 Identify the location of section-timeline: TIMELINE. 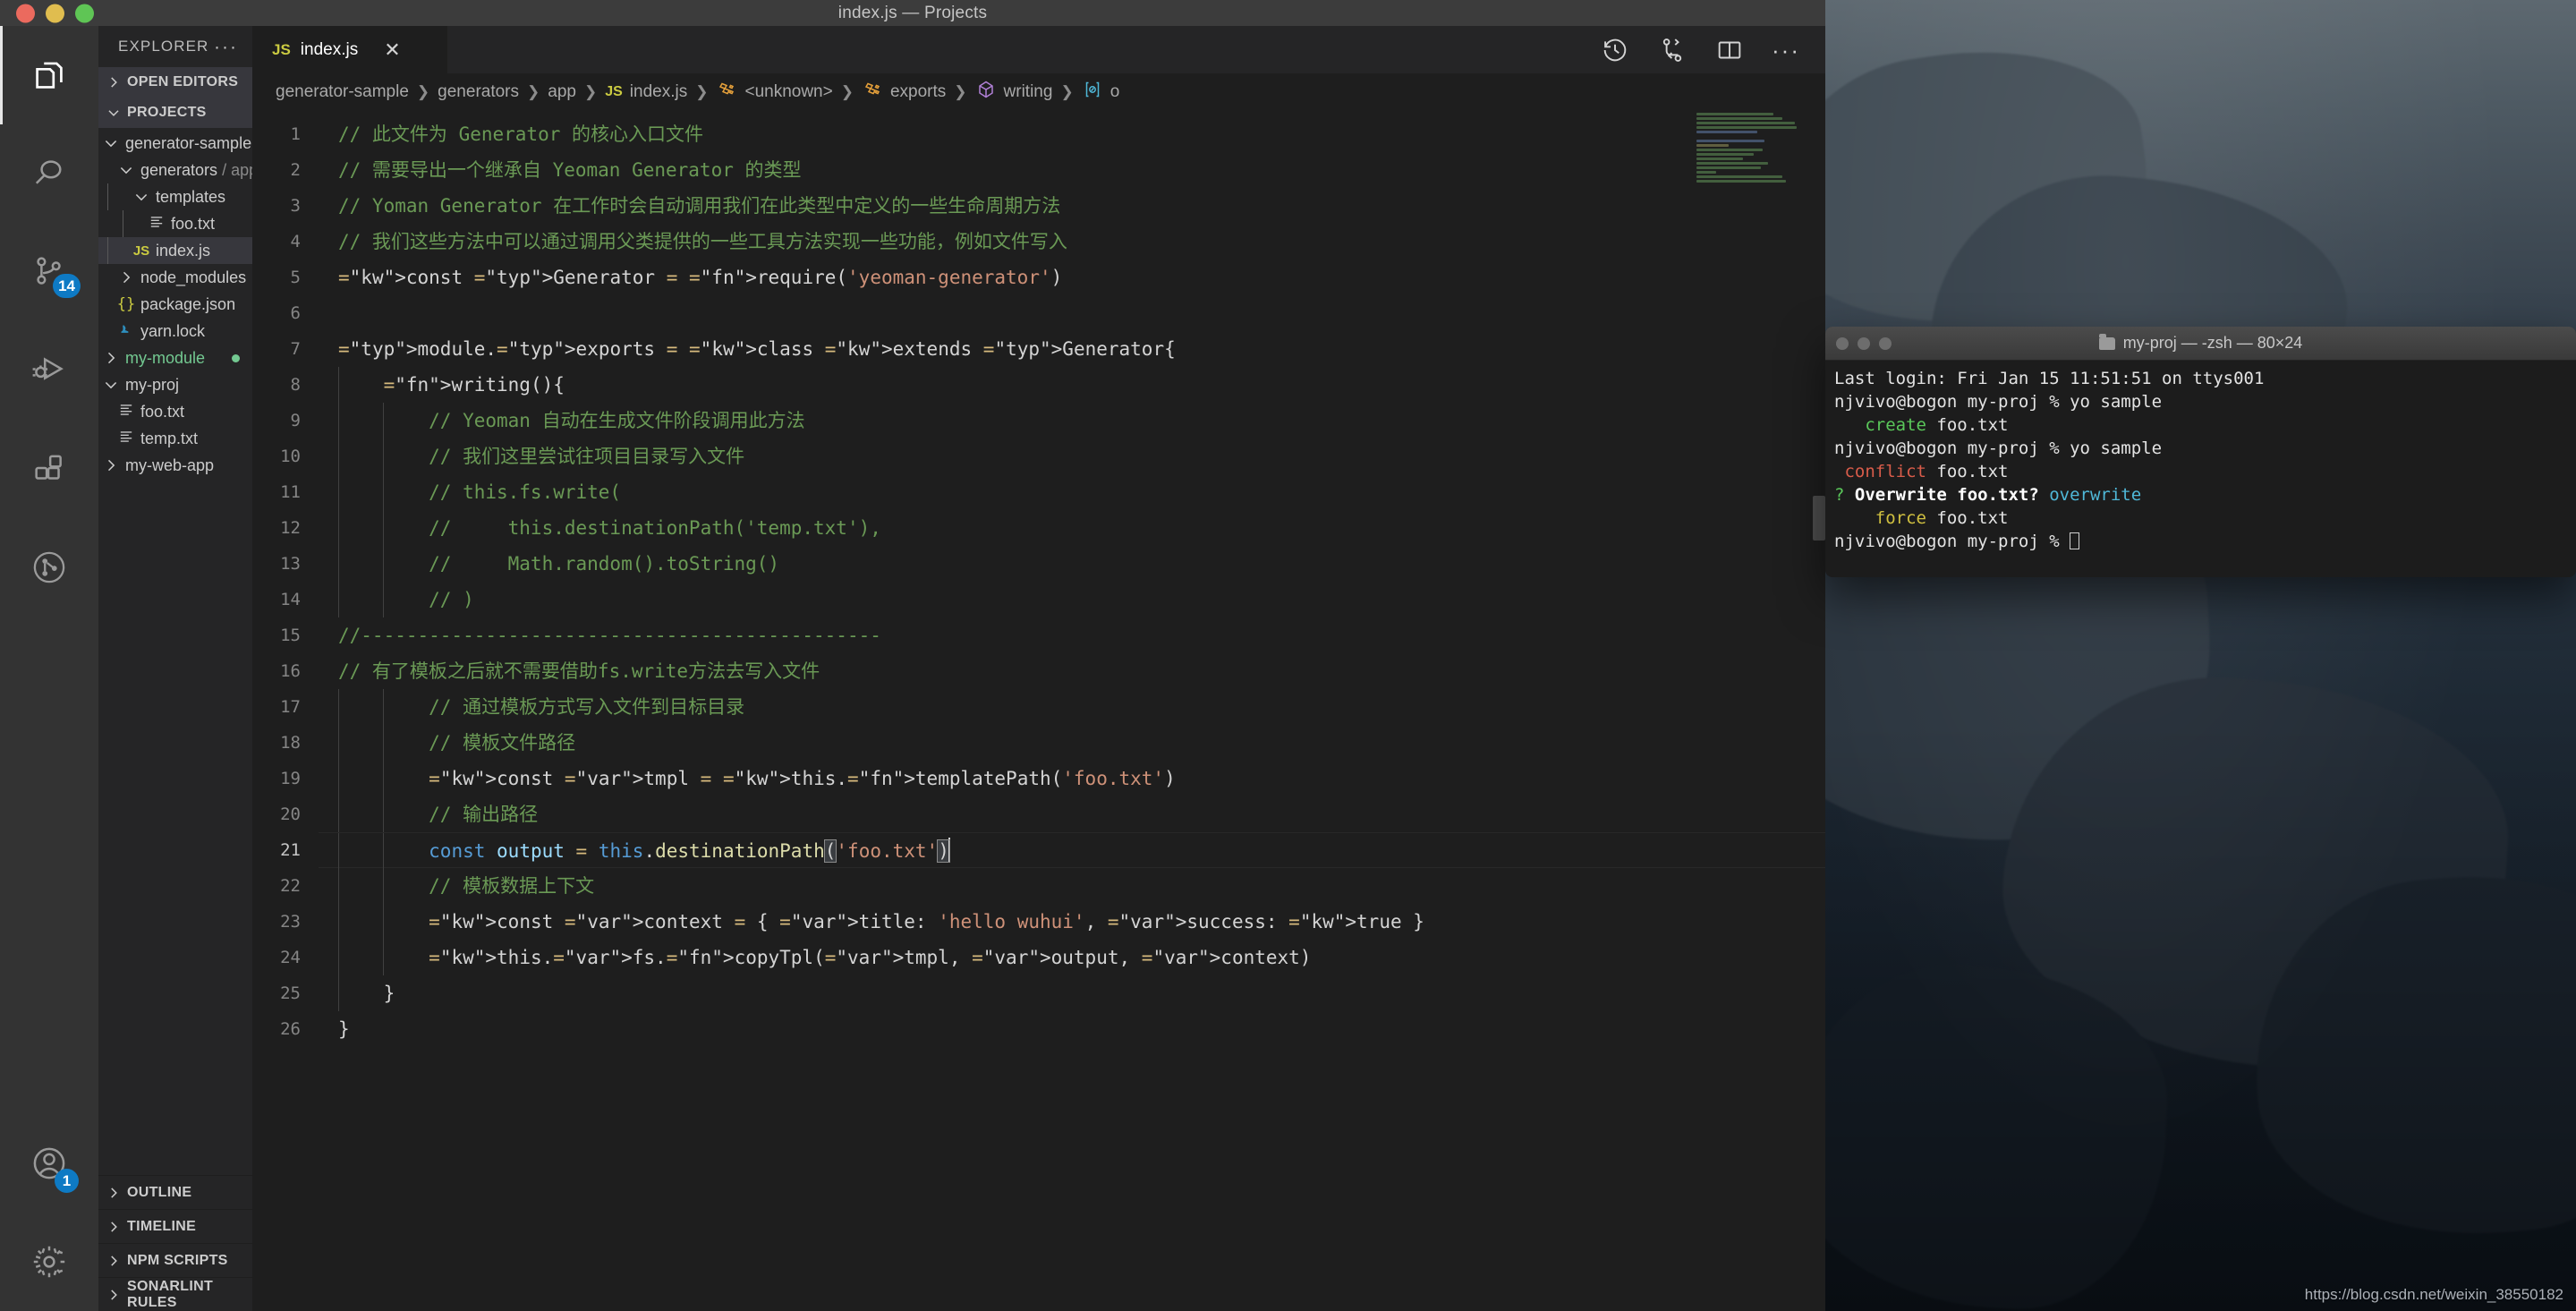
(175, 1226).